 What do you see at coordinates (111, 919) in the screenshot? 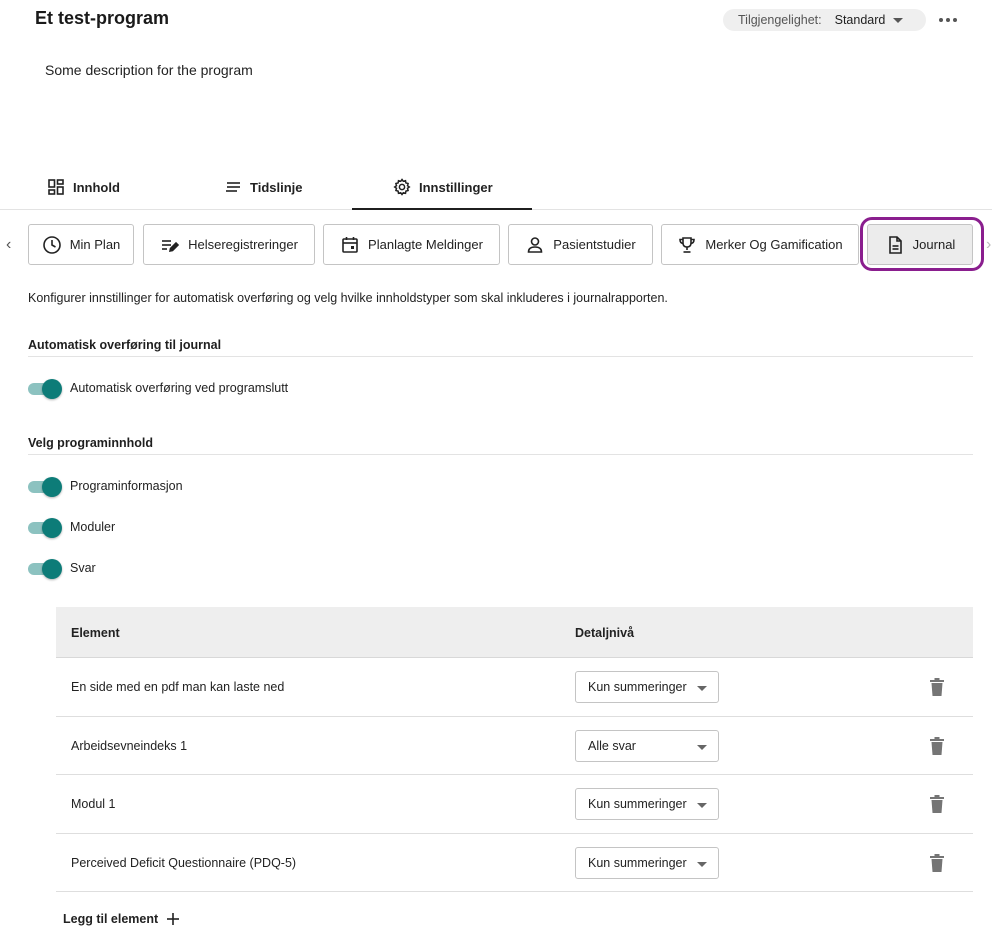
I see `add-element-label: Legg til element` at bounding box center [111, 919].